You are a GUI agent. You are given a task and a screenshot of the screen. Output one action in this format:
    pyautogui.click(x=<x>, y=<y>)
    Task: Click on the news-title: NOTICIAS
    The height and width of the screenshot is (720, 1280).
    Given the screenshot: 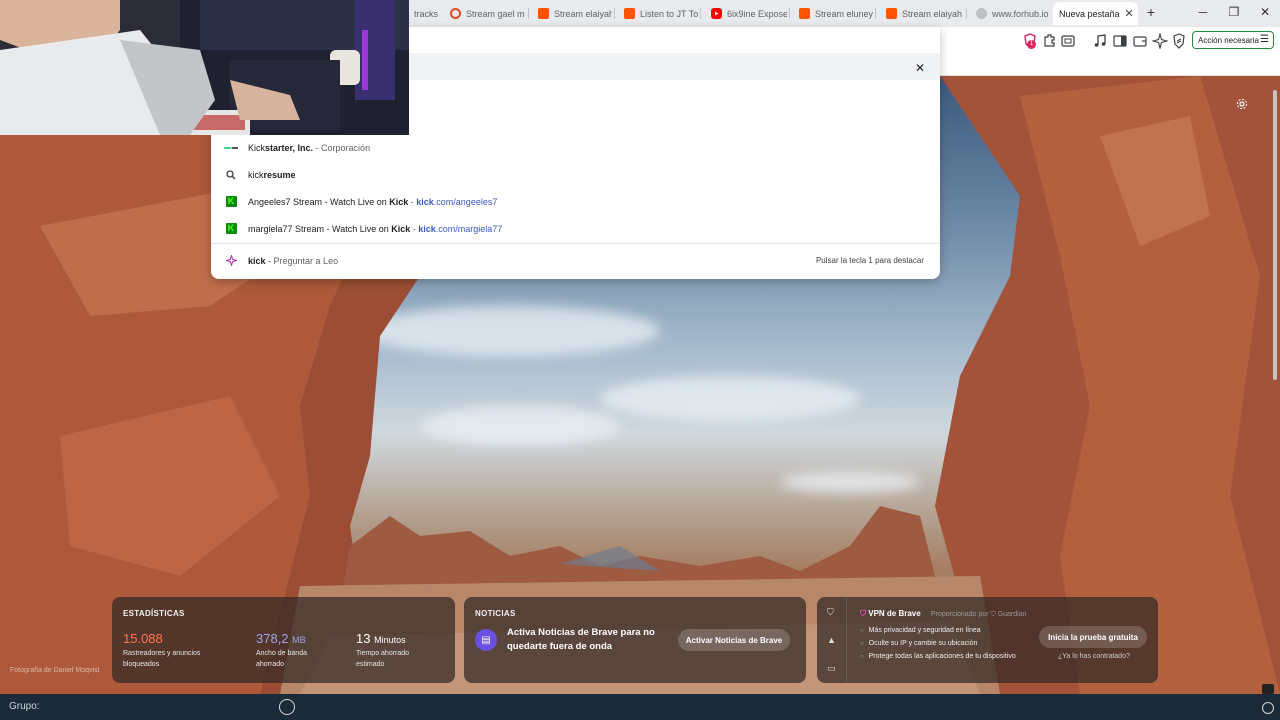 What is the action you would take?
    pyautogui.click(x=495, y=613)
    